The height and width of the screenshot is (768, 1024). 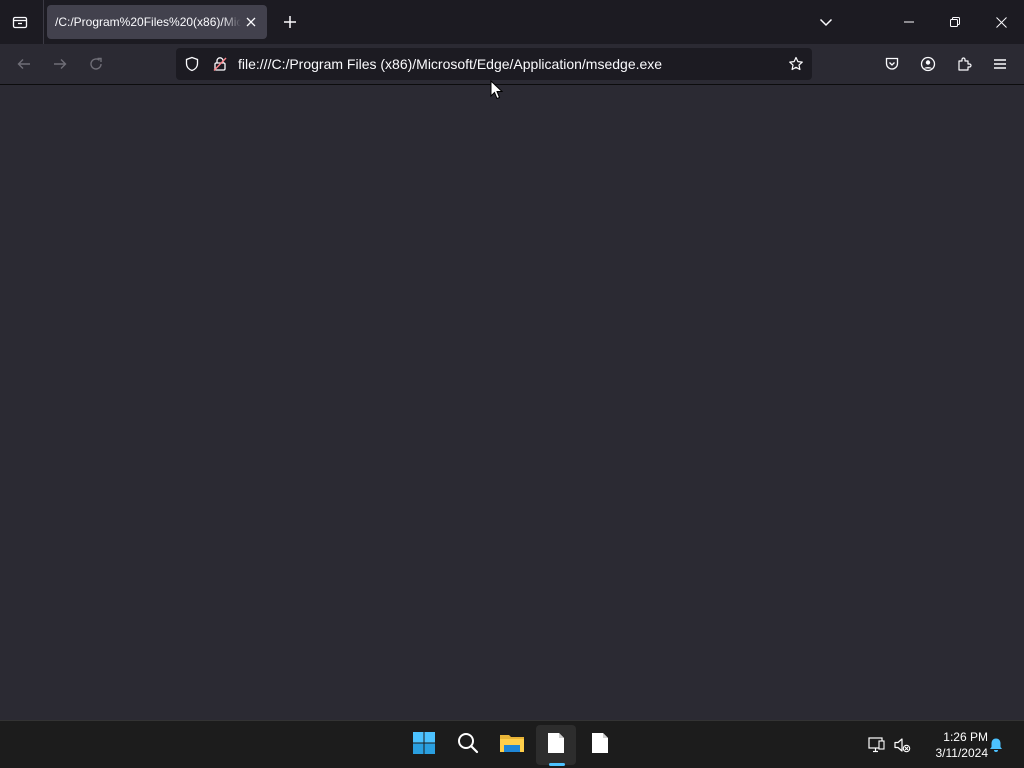 I want to click on start-button, so click(x=424, y=745).